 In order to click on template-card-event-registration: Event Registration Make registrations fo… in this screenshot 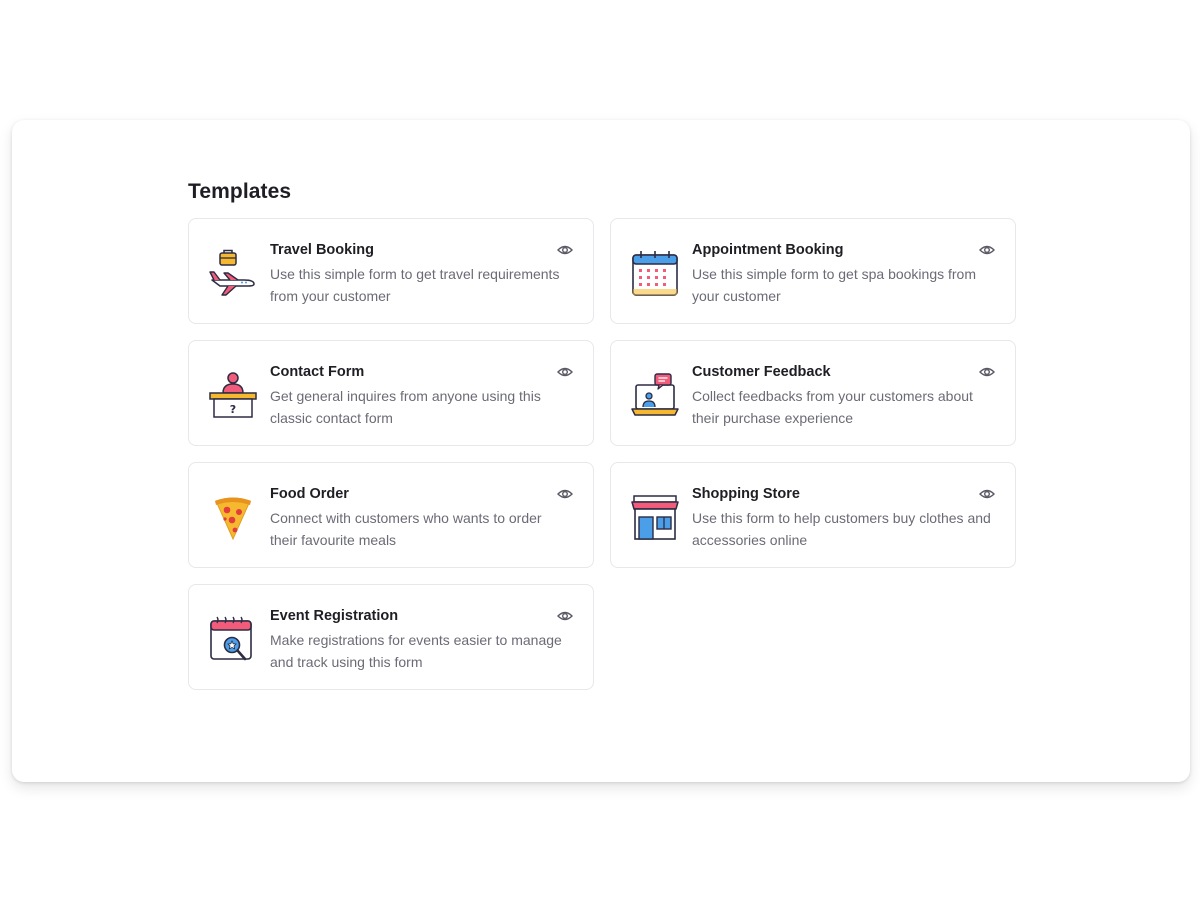, I will do `click(391, 637)`.